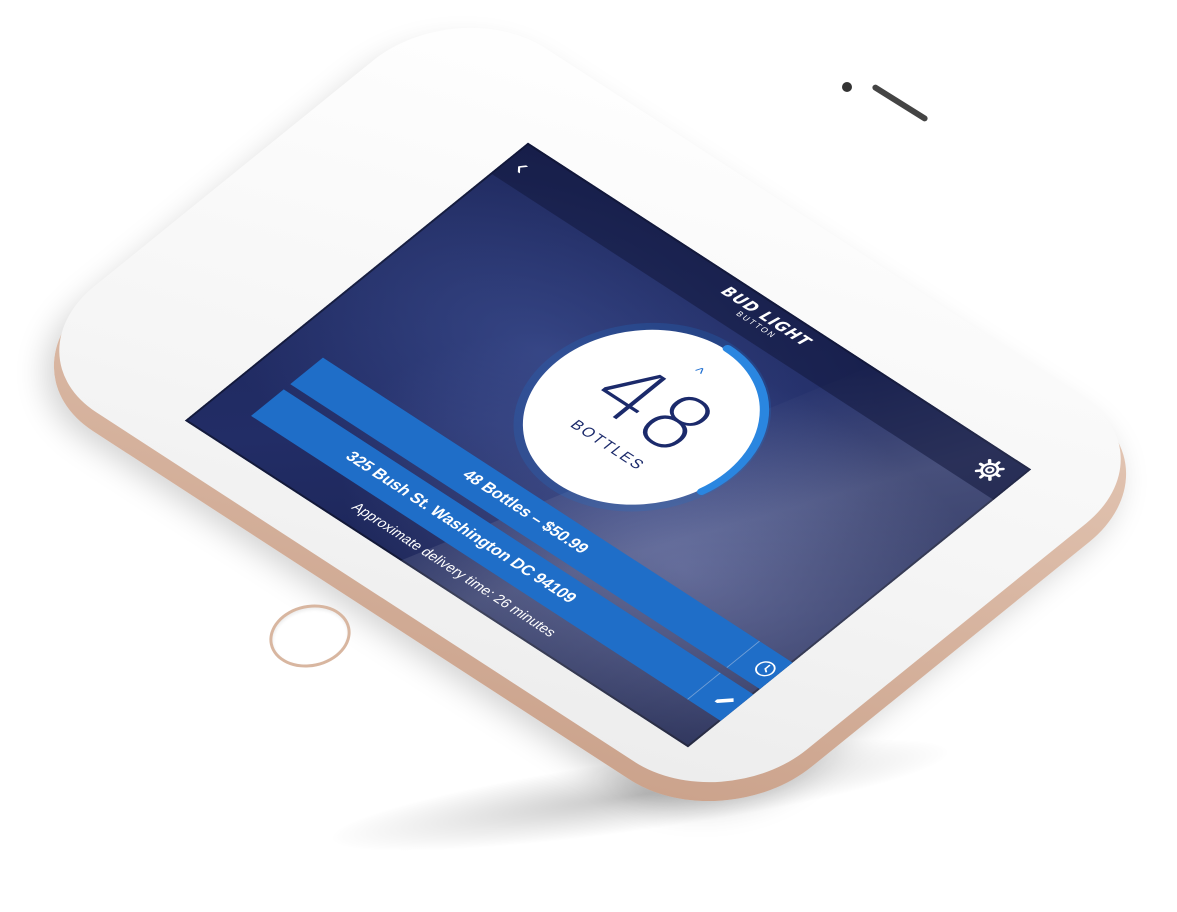 This screenshot has height=912, width=1177. What do you see at coordinates (900, 103) in the screenshot?
I see `earpiece-speaker` at bounding box center [900, 103].